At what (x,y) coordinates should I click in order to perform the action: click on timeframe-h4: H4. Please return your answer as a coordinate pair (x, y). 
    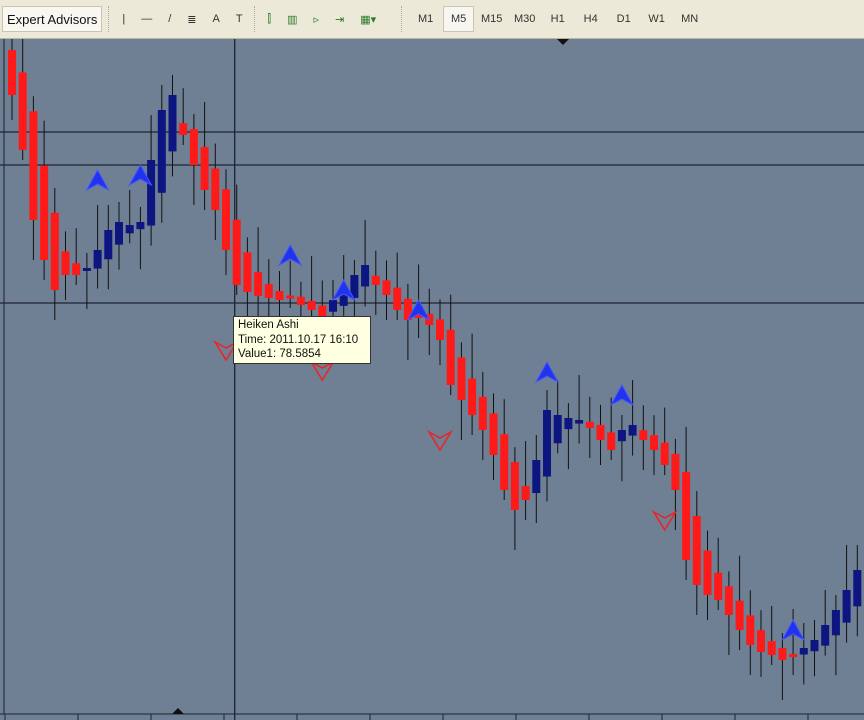
    Looking at the image, I should click on (590, 19).